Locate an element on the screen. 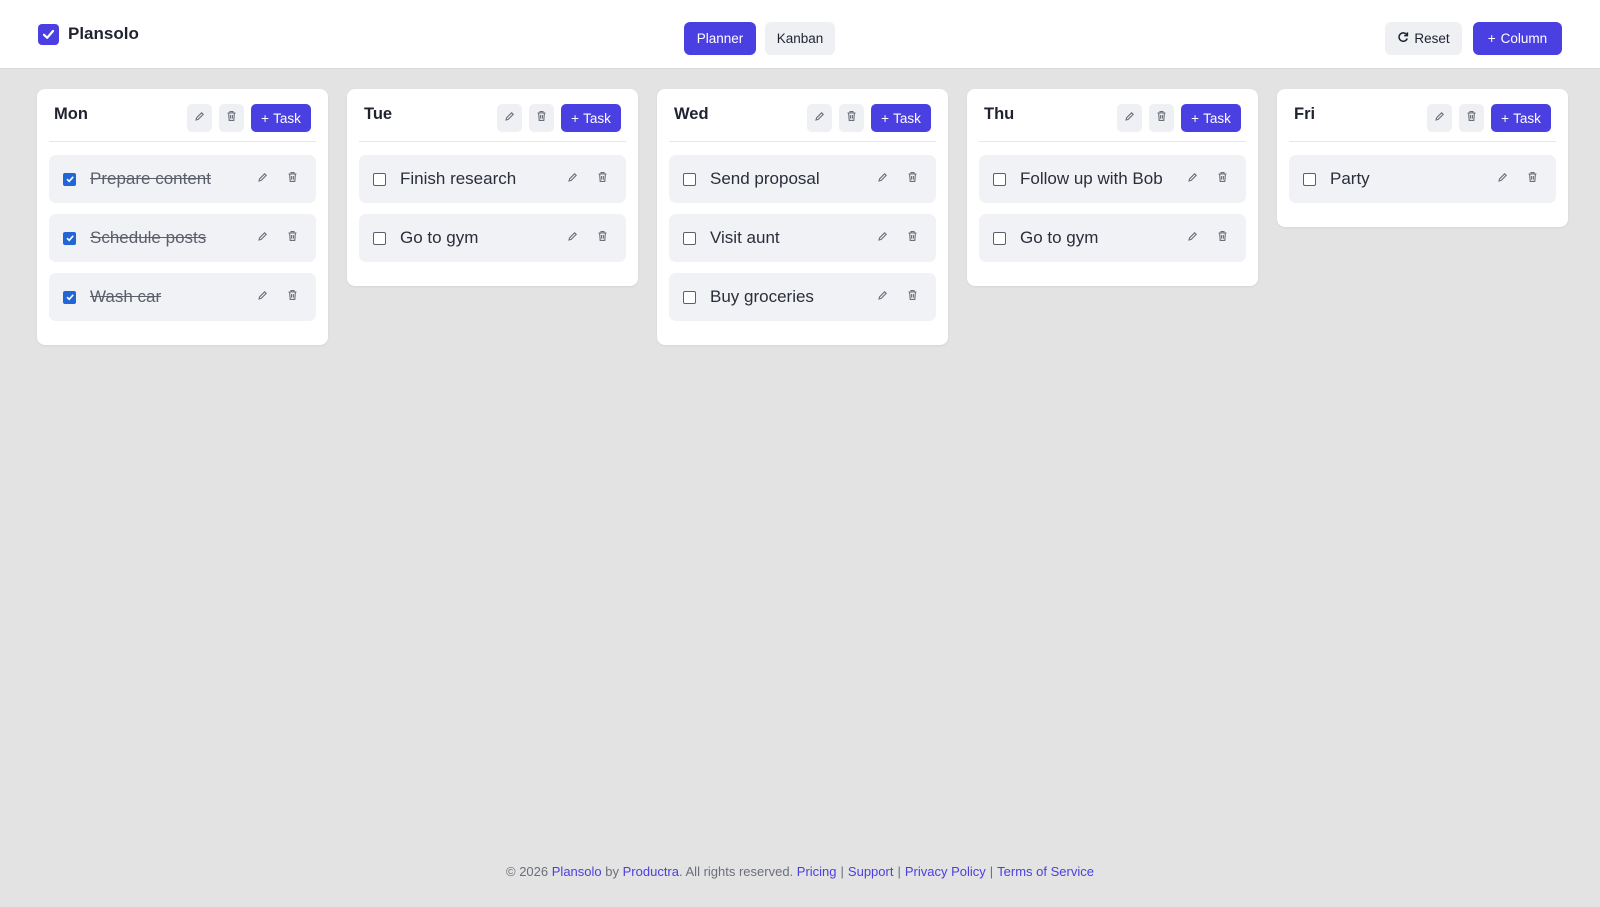  add-column-button: + Column is located at coordinates (1517, 38).